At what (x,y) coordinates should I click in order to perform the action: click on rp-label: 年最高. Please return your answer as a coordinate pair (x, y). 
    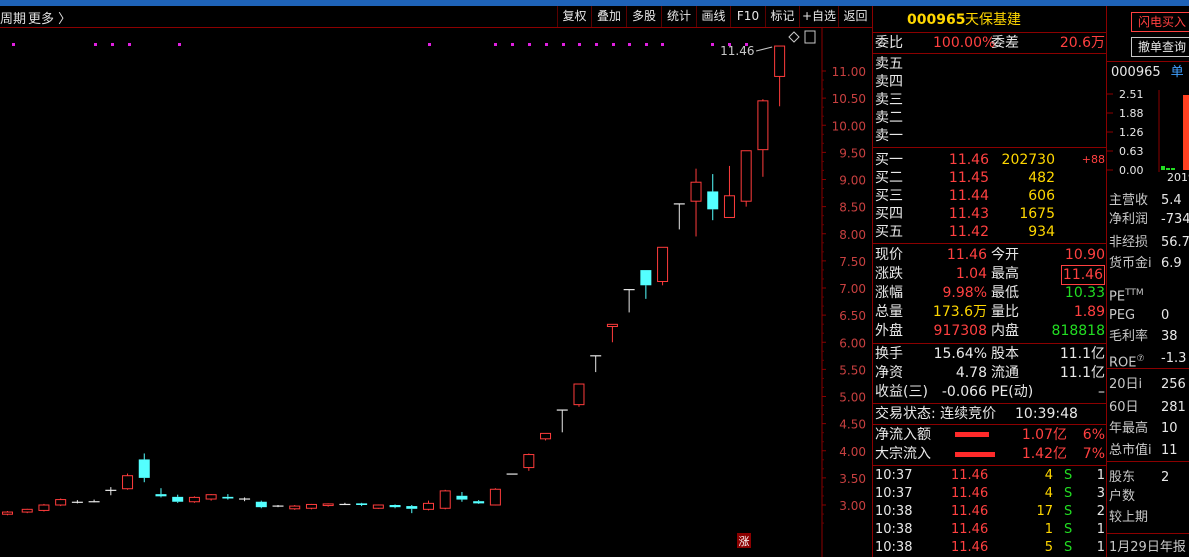
    Looking at the image, I should click on (1129, 428).